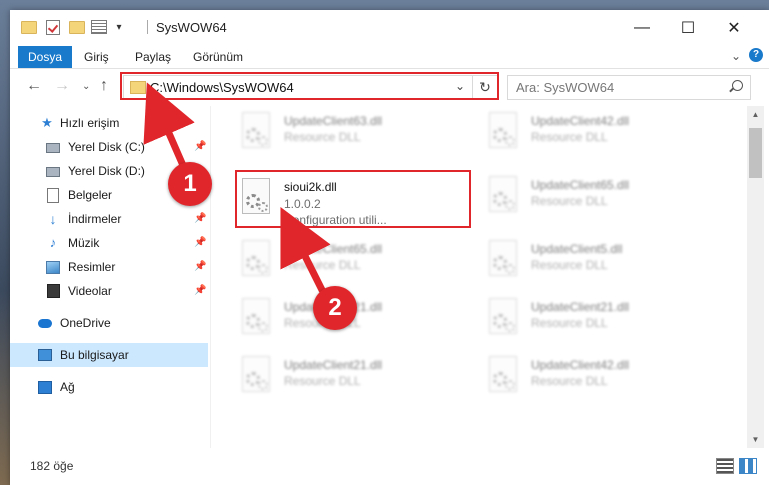  I want to click on star-icon: ★, so click(47, 122).